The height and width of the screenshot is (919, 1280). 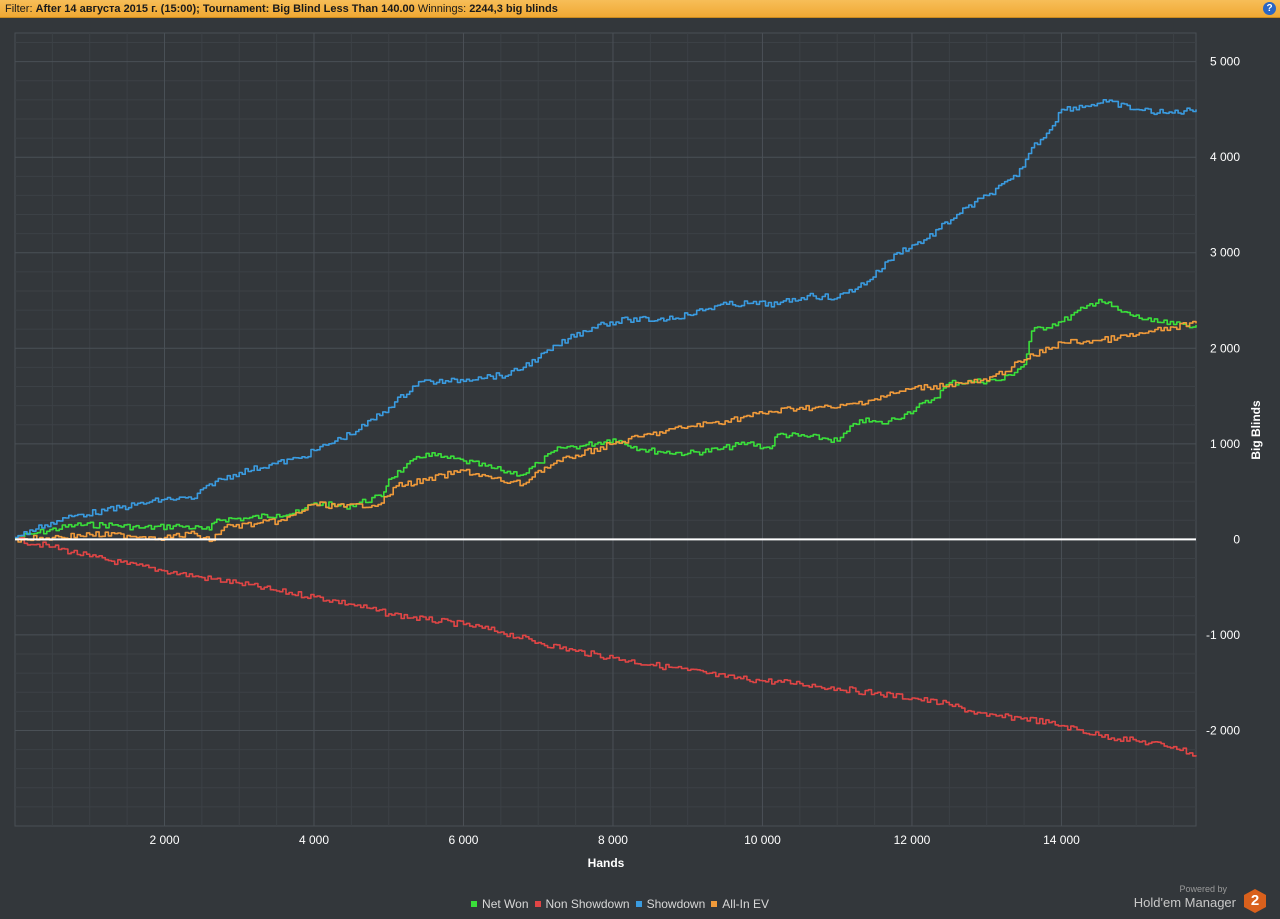 I want to click on legend-label: Net Won, so click(x=505, y=904).